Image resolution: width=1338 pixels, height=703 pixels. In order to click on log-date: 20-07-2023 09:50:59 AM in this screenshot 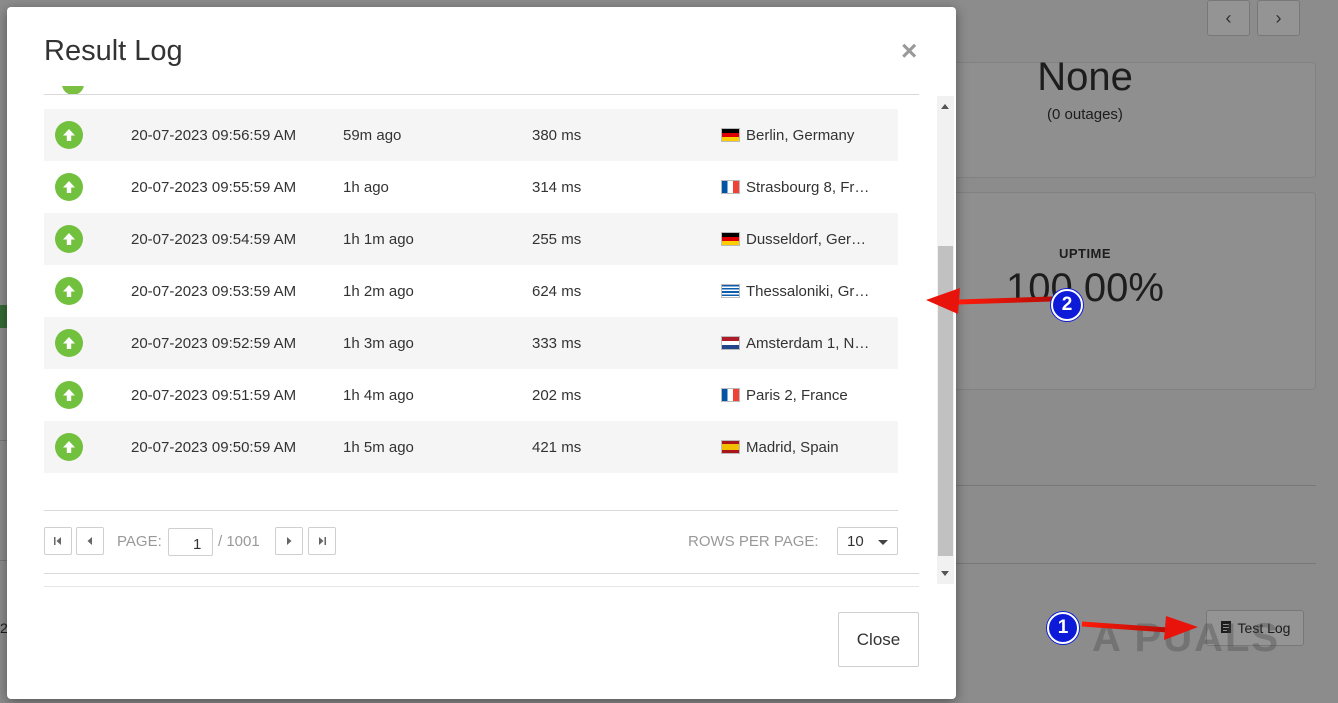, I will do `click(214, 447)`.